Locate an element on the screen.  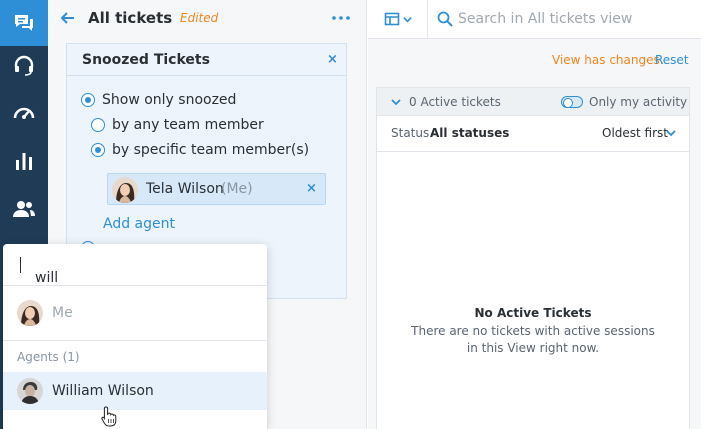
radio-label: by specific team member(s) is located at coordinates (211, 150).